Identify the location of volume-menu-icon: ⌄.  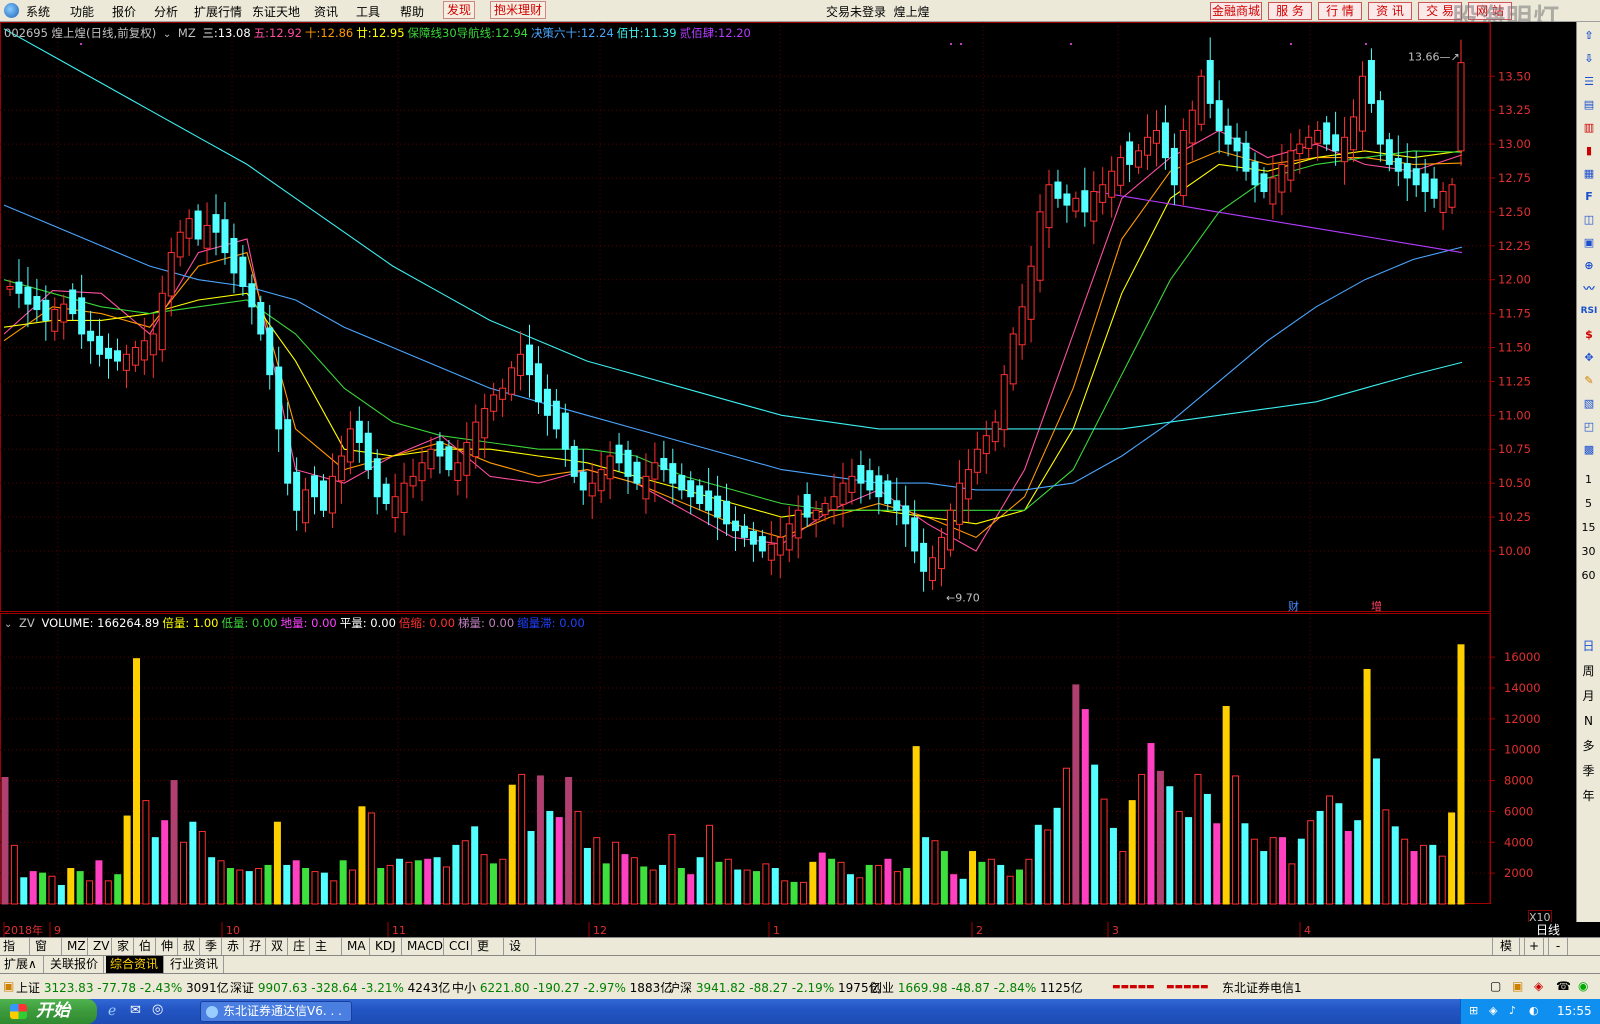
(8, 624).